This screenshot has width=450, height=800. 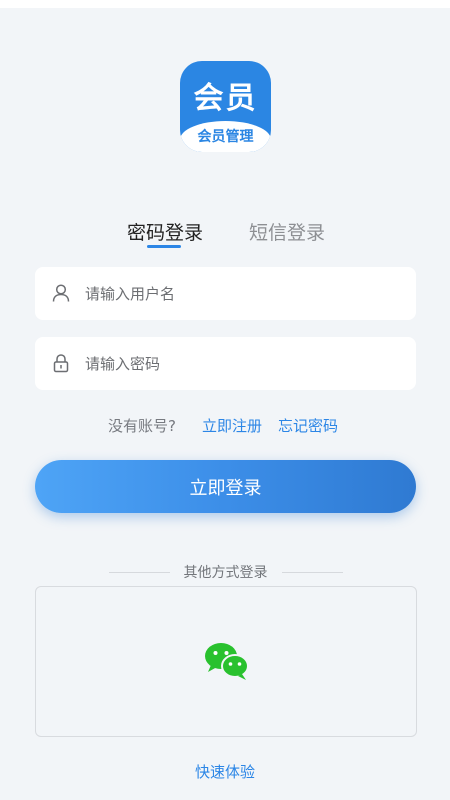 I want to click on status-bar, so click(x=225, y=4).